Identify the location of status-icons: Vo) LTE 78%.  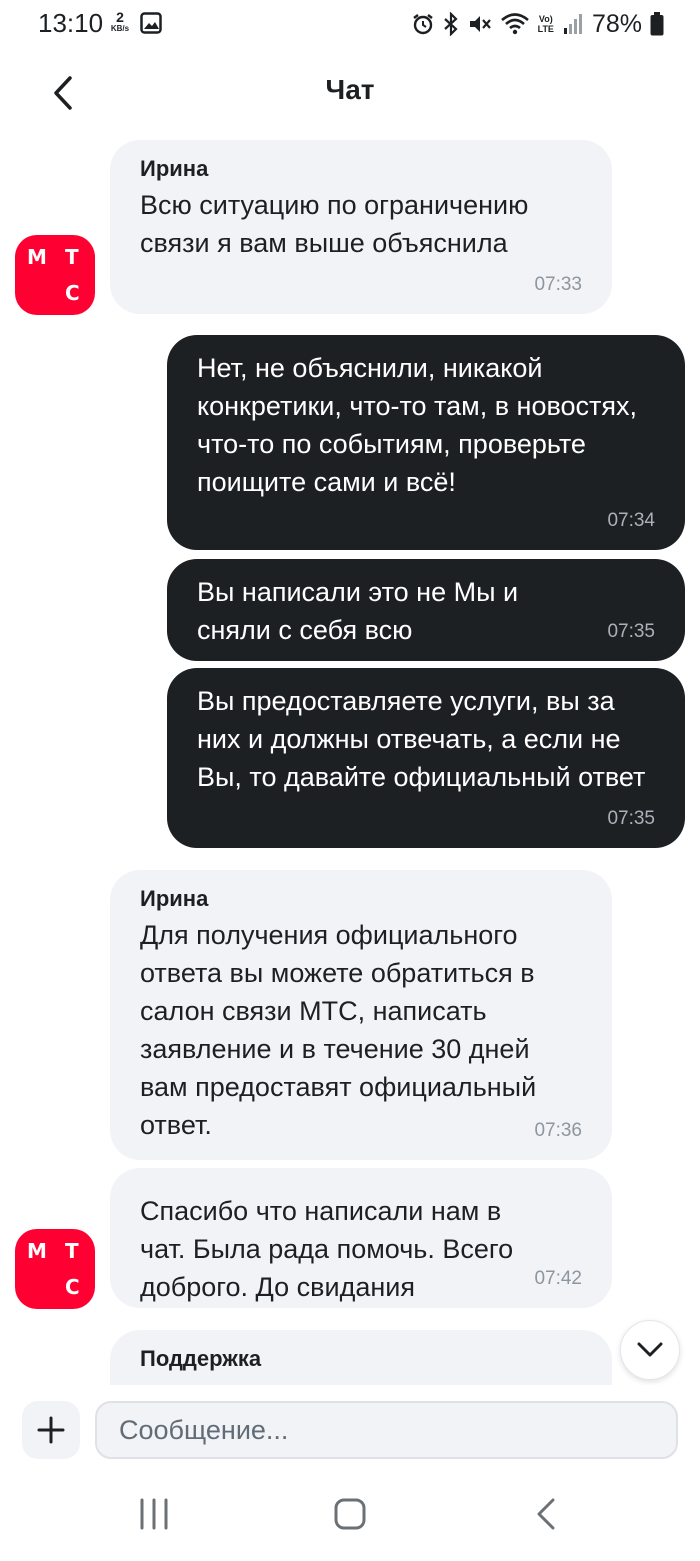
(538, 24).